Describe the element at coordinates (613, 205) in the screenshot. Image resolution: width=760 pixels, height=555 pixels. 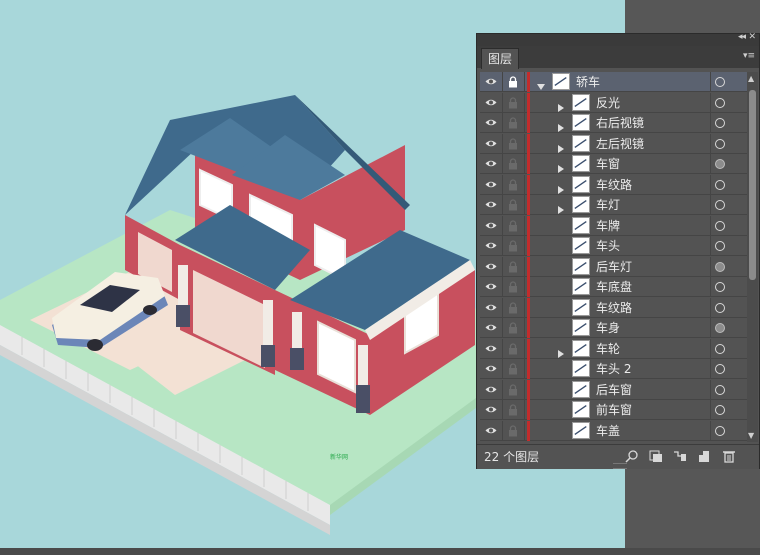
I see `layer-row: 车灯` at that location.